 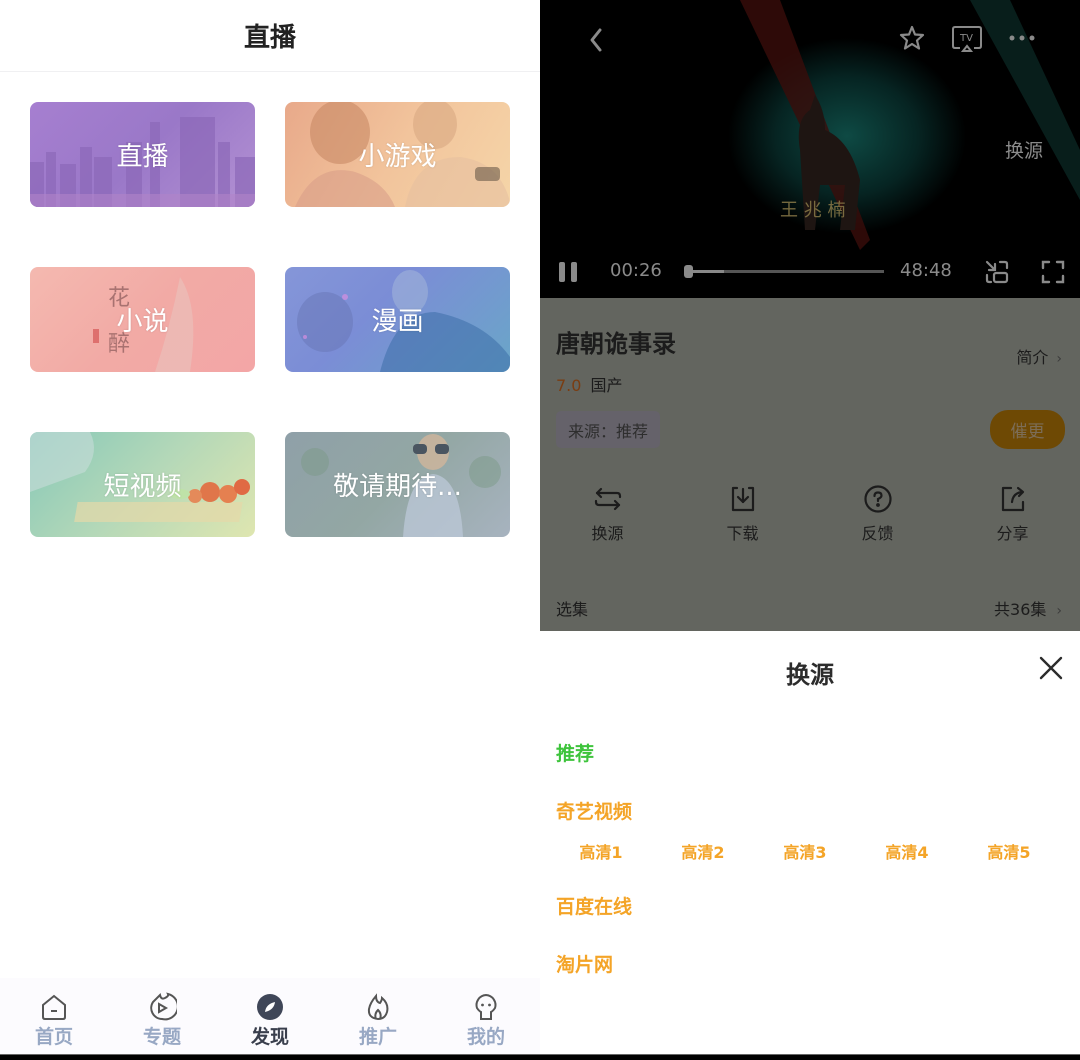 What do you see at coordinates (270, 1007) in the screenshot?
I see `discover-compass-icon` at bounding box center [270, 1007].